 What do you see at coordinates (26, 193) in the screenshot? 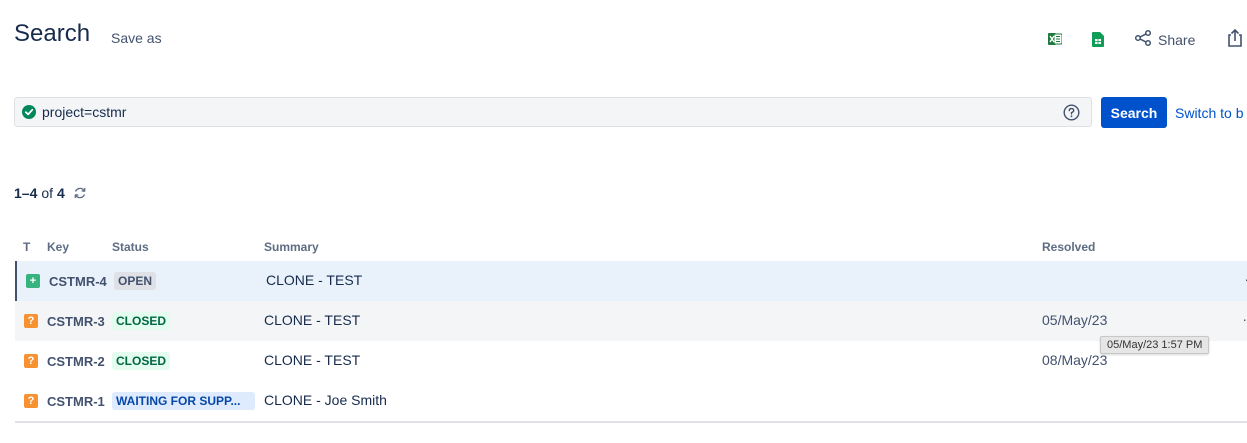
I see `results-range: 1–4` at bounding box center [26, 193].